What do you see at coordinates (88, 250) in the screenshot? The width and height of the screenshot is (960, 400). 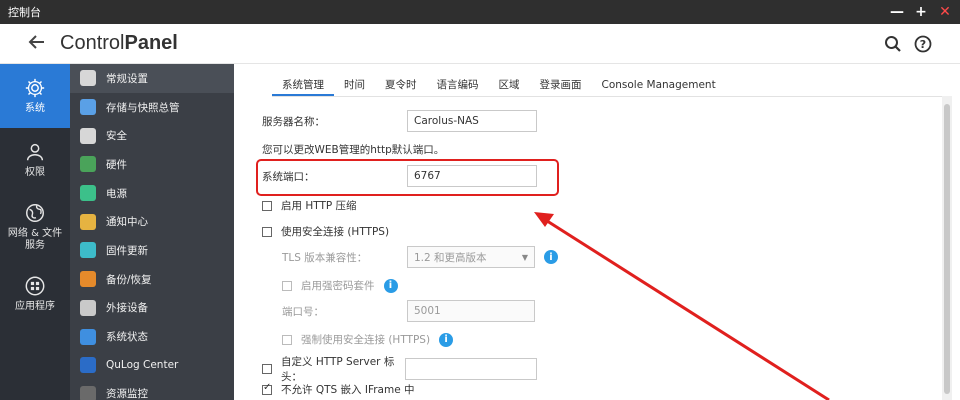 I see `firmware-icon` at bounding box center [88, 250].